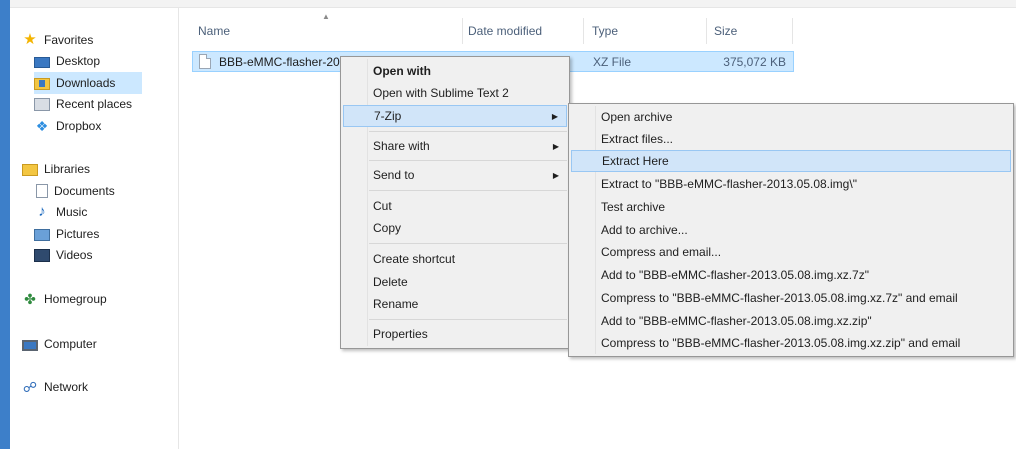 The image size is (1016, 449). I want to click on nav-favorites: ★ Favorites, so click(57, 40).